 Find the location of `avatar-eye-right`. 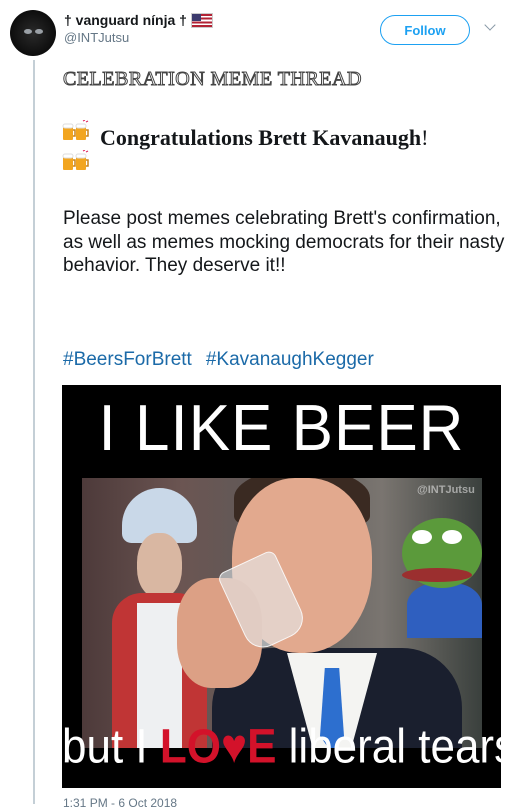

avatar-eye-right is located at coordinates (39, 31).